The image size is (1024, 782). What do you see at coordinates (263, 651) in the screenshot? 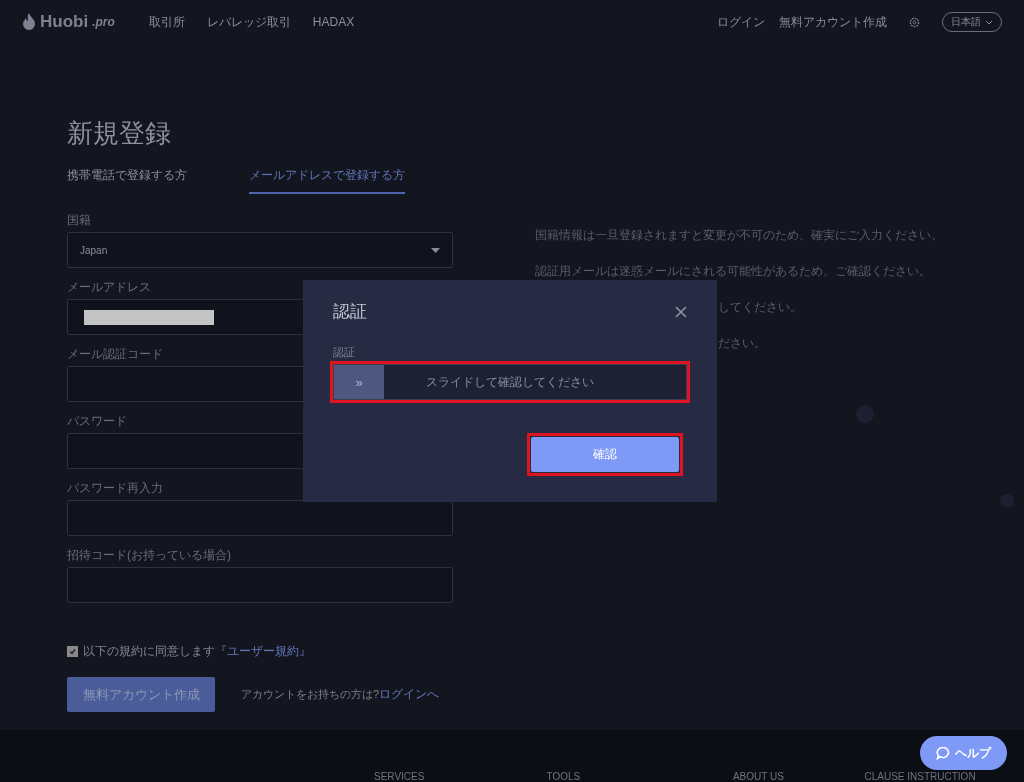
I see `terms-link: 『ユーザー規約』` at bounding box center [263, 651].